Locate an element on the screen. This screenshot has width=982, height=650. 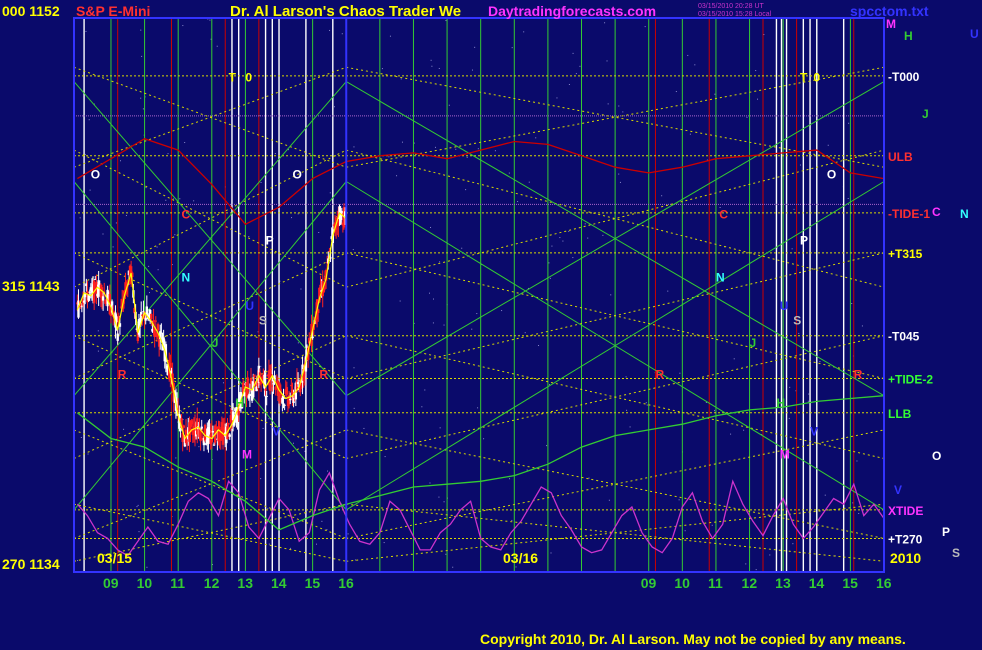
x-tick-label: 13 is located at coordinates (245, 583).